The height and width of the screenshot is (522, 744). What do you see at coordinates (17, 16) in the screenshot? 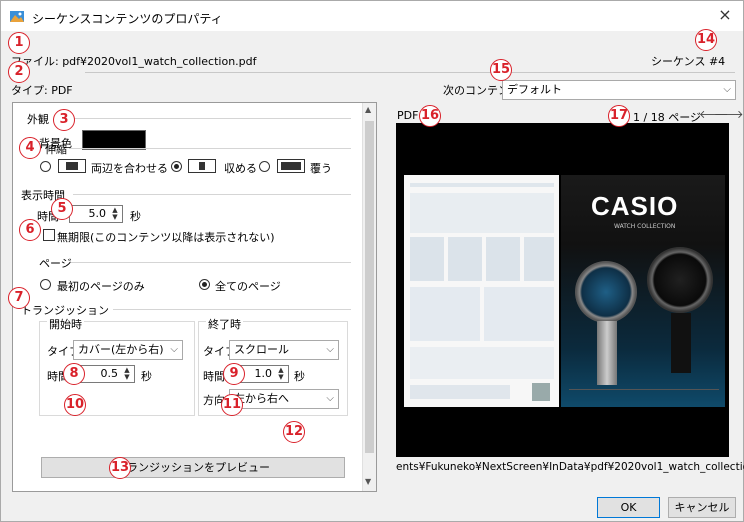
I see `app-icon` at bounding box center [17, 16].